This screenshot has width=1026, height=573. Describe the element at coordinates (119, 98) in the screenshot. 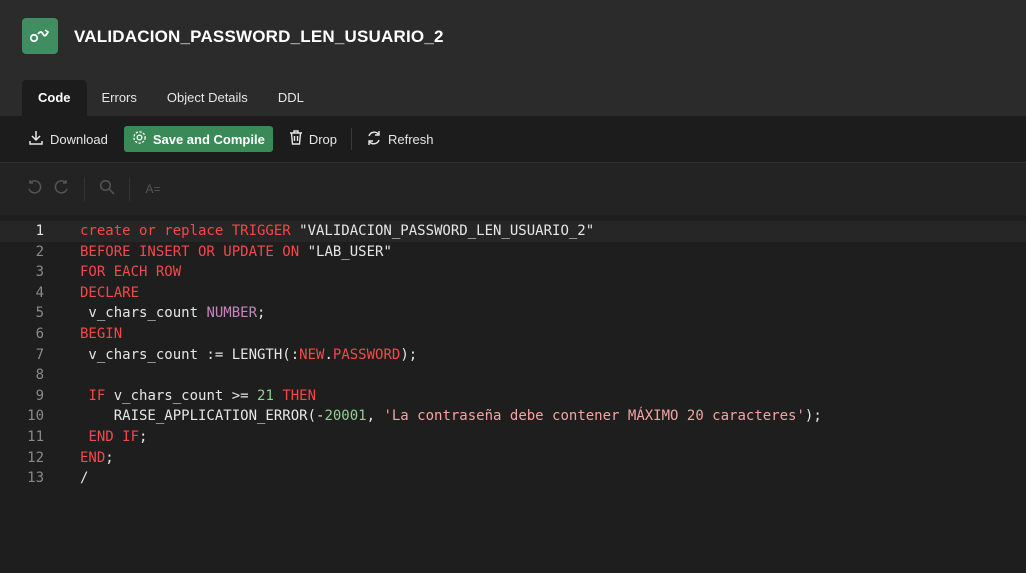

I see `tab-errors: Errors` at that location.